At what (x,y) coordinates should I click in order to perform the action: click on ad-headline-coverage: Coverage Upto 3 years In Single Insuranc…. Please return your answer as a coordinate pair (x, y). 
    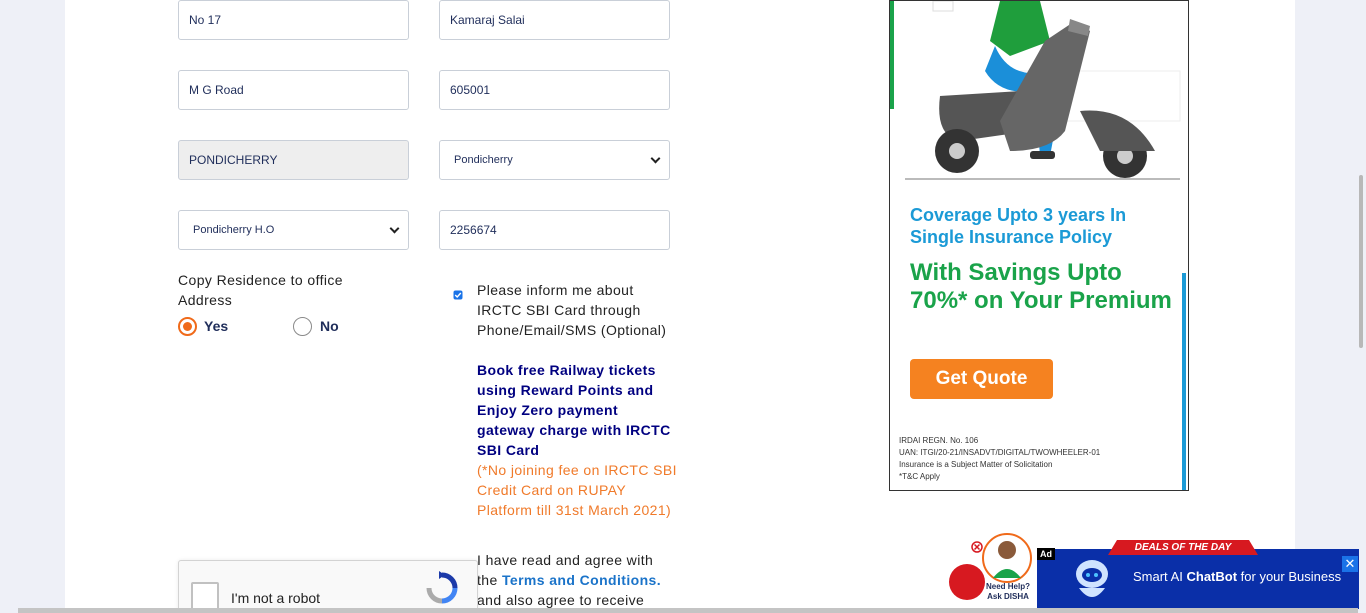
    Looking at the image, I should click on (1018, 226).